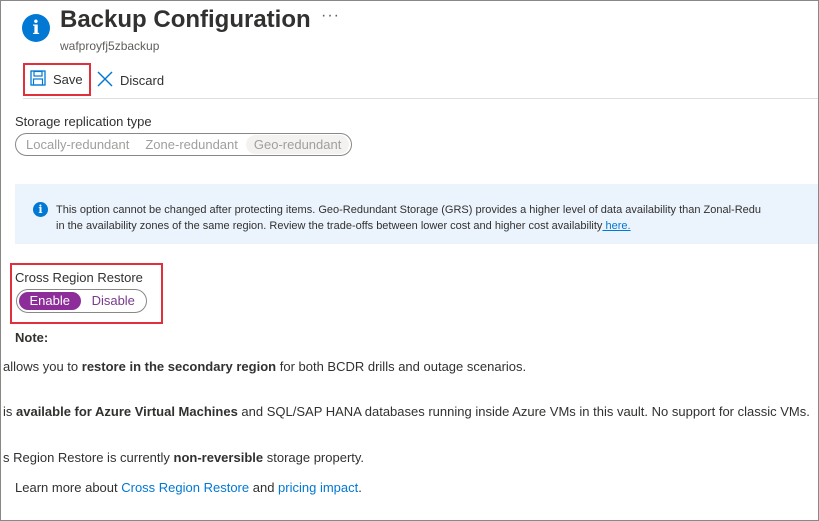 The width and height of the screenshot is (819, 521). What do you see at coordinates (330, 16) in the screenshot?
I see `more-options-icon: ···` at bounding box center [330, 16].